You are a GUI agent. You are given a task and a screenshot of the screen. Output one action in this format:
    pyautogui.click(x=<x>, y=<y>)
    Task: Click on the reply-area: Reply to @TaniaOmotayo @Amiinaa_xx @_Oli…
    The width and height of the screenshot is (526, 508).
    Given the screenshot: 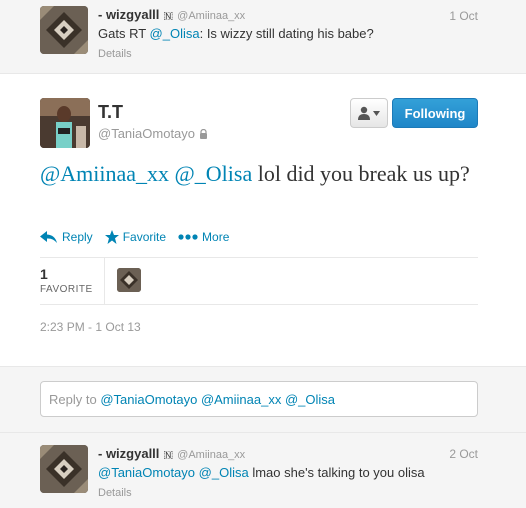 What is the action you would take?
    pyautogui.click(x=263, y=399)
    